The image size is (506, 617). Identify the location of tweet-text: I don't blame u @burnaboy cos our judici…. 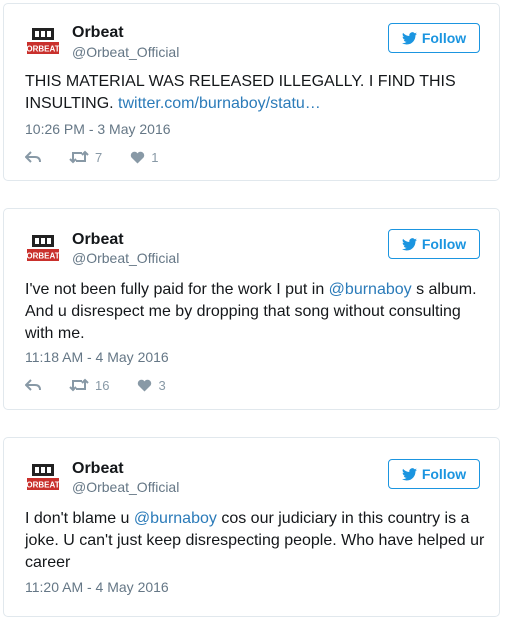
(255, 541).